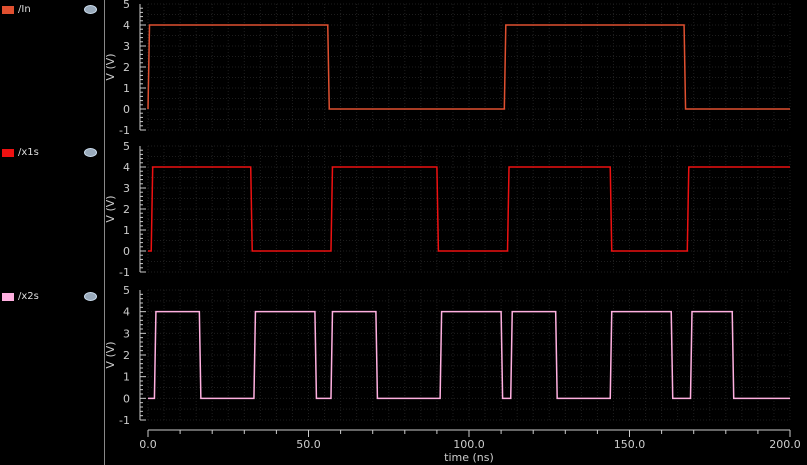 Image resolution: width=807 pixels, height=465 pixels. Describe the element at coordinates (148, 444) in the screenshot. I see `x-tick-label: 0.0` at that location.